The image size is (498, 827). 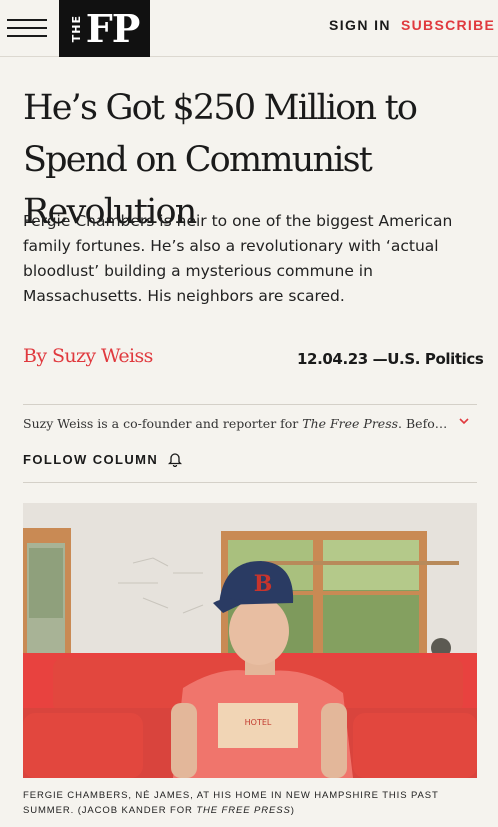 I want to click on bell-icon, so click(x=175, y=459).